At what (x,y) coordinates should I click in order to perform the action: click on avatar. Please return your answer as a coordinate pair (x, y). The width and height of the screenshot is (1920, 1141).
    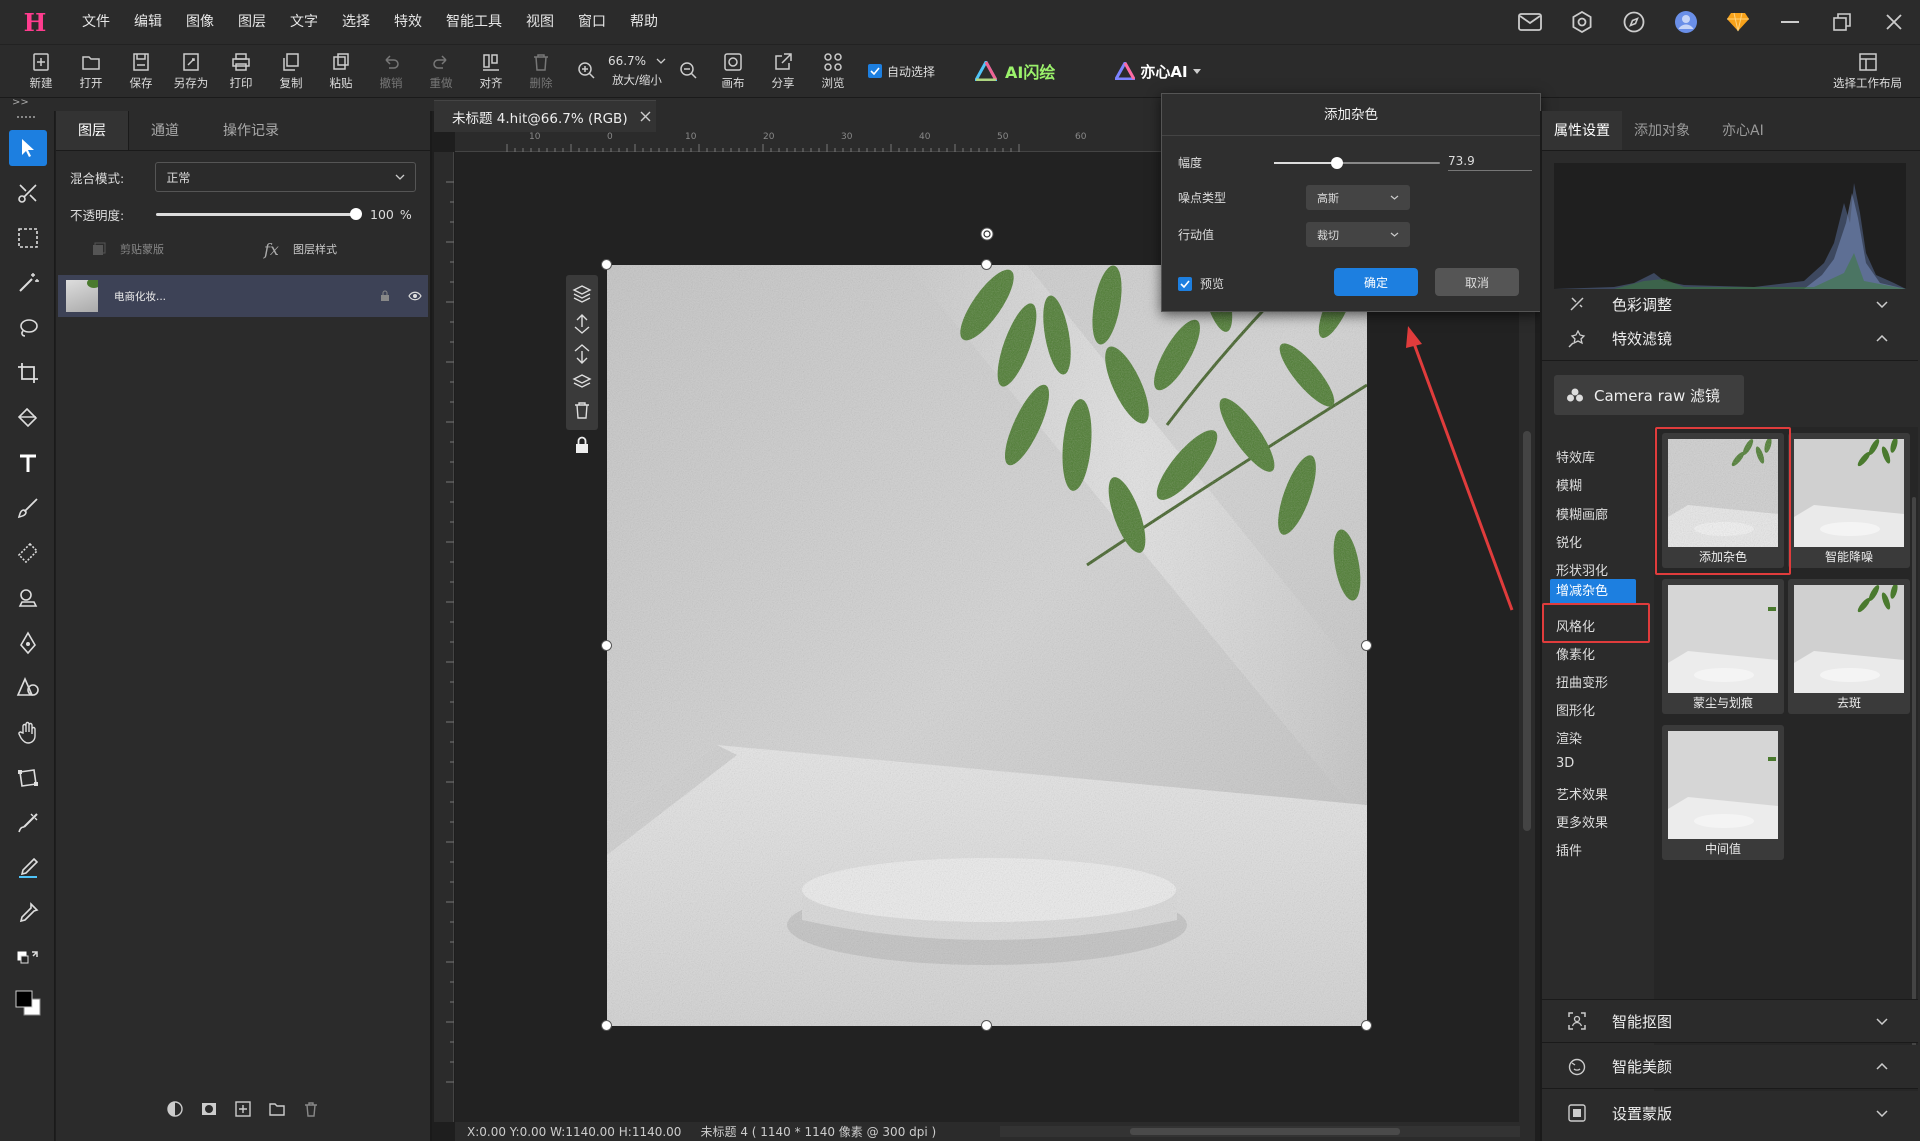
    Looking at the image, I should click on (1686, 22).